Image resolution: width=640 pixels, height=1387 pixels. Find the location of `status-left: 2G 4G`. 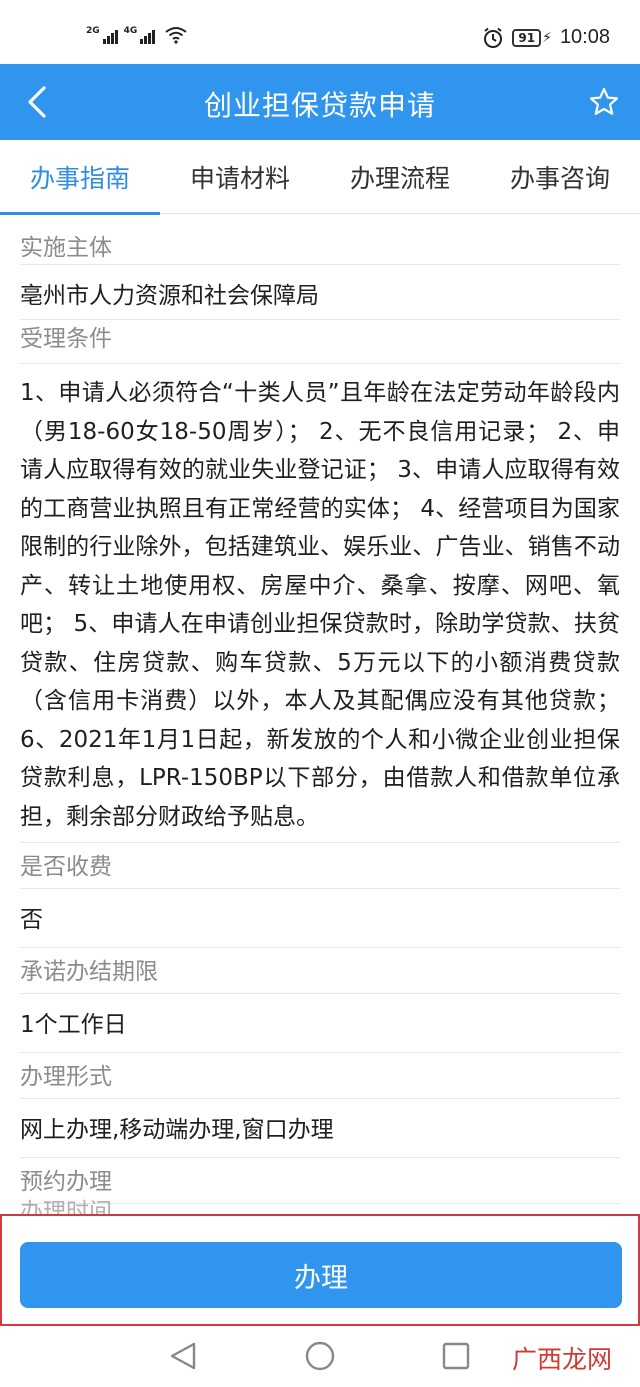

status-left: 2G 4G is located at coordinates (136, 35).